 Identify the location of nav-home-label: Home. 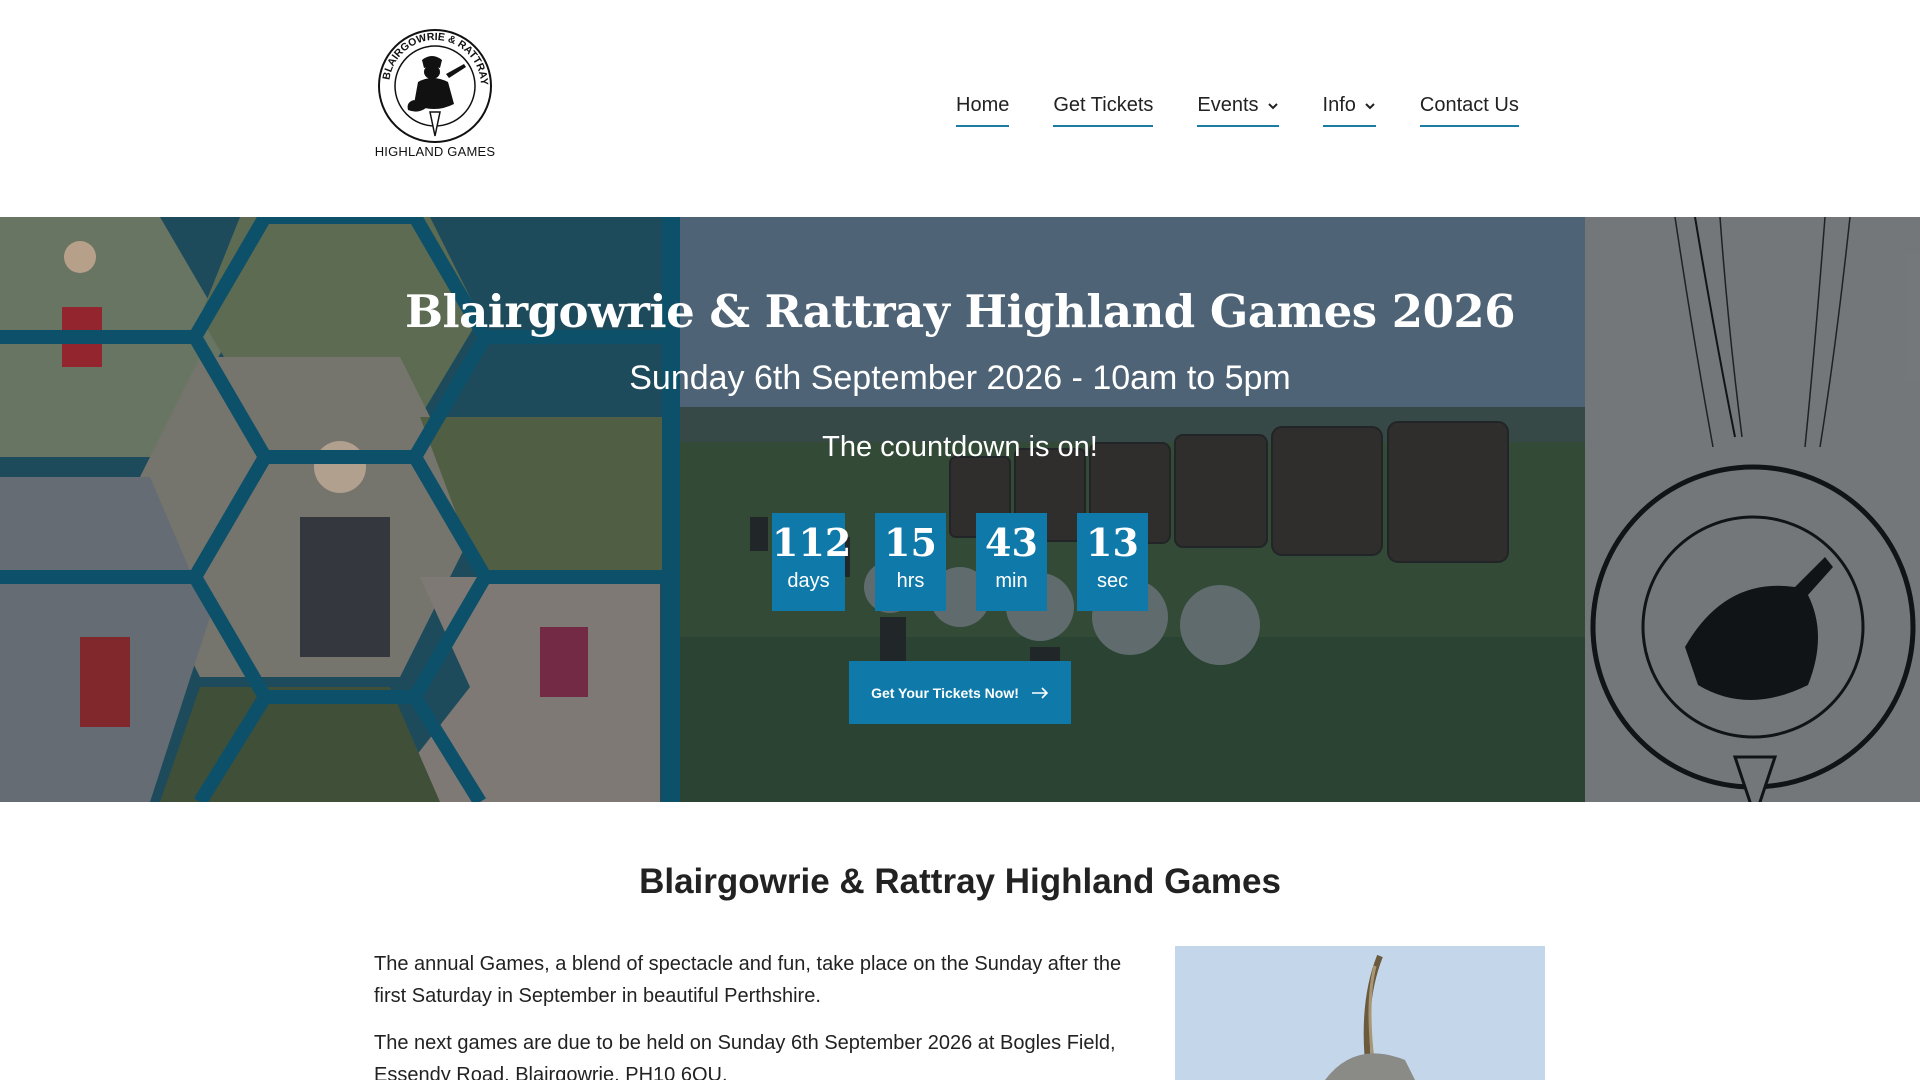
(983, 105).